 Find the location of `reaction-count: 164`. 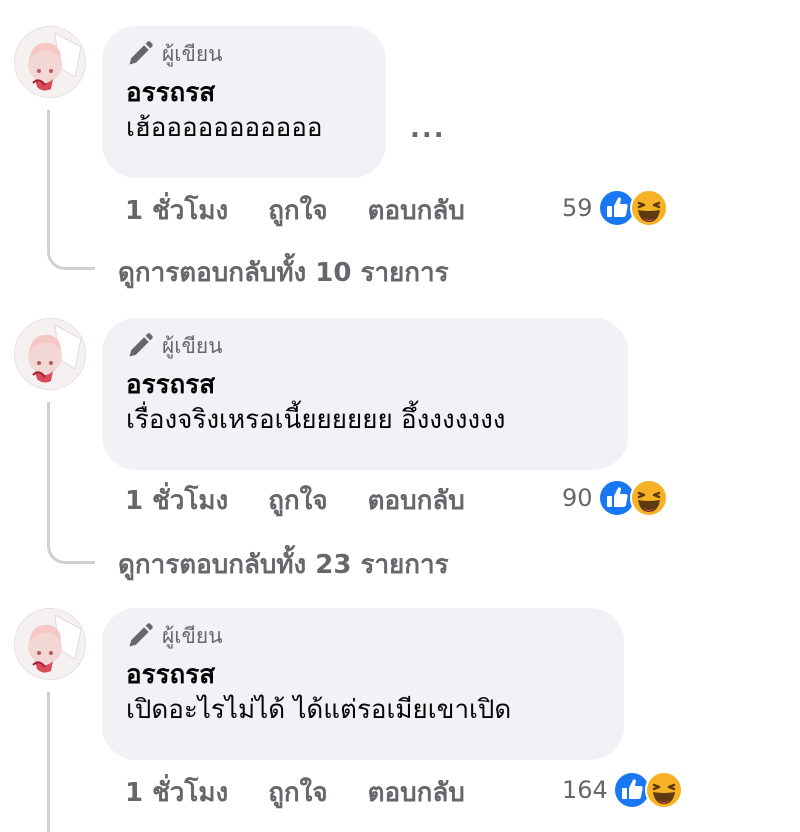

reaction-count: 164 is located at coordinates (585, 790).